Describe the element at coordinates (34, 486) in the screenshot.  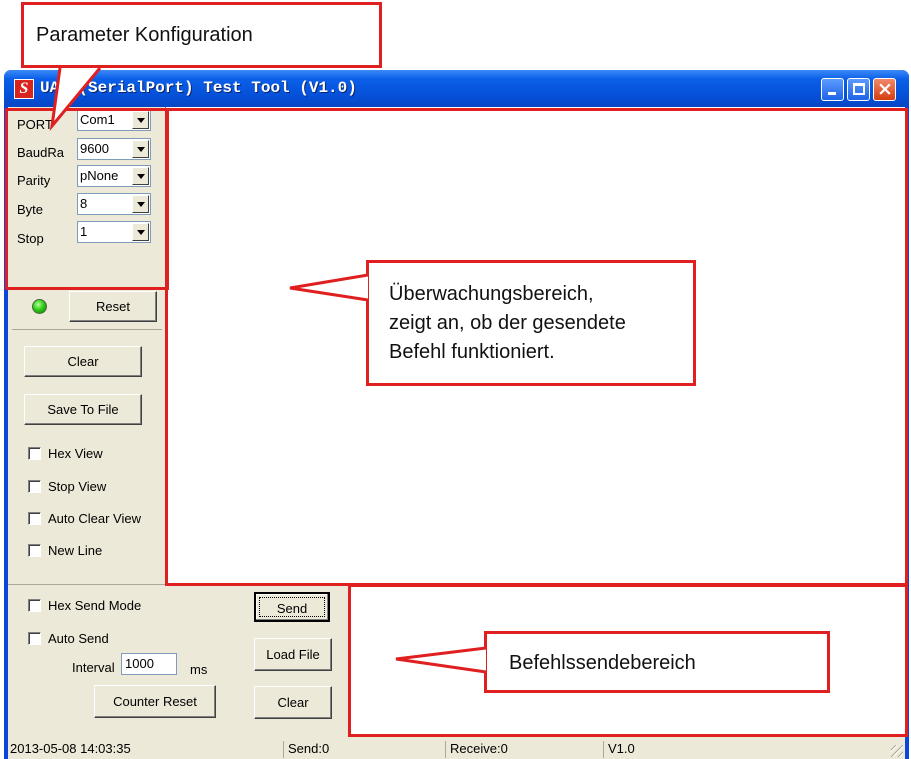
I see `stop-view-checkbox-box` at that location.